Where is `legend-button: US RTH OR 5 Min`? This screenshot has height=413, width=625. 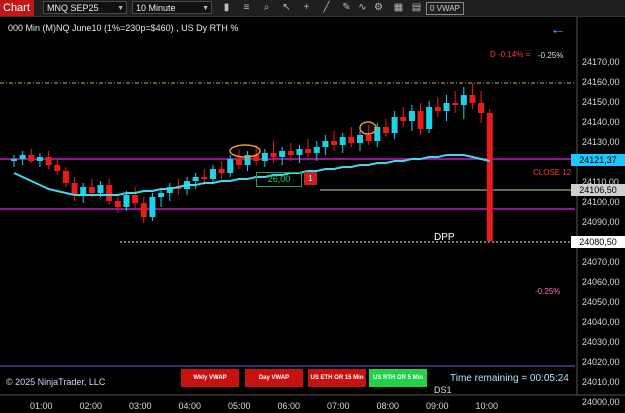 legend-button: US RTH OR 5 Min is located at coordinates (398, 378).